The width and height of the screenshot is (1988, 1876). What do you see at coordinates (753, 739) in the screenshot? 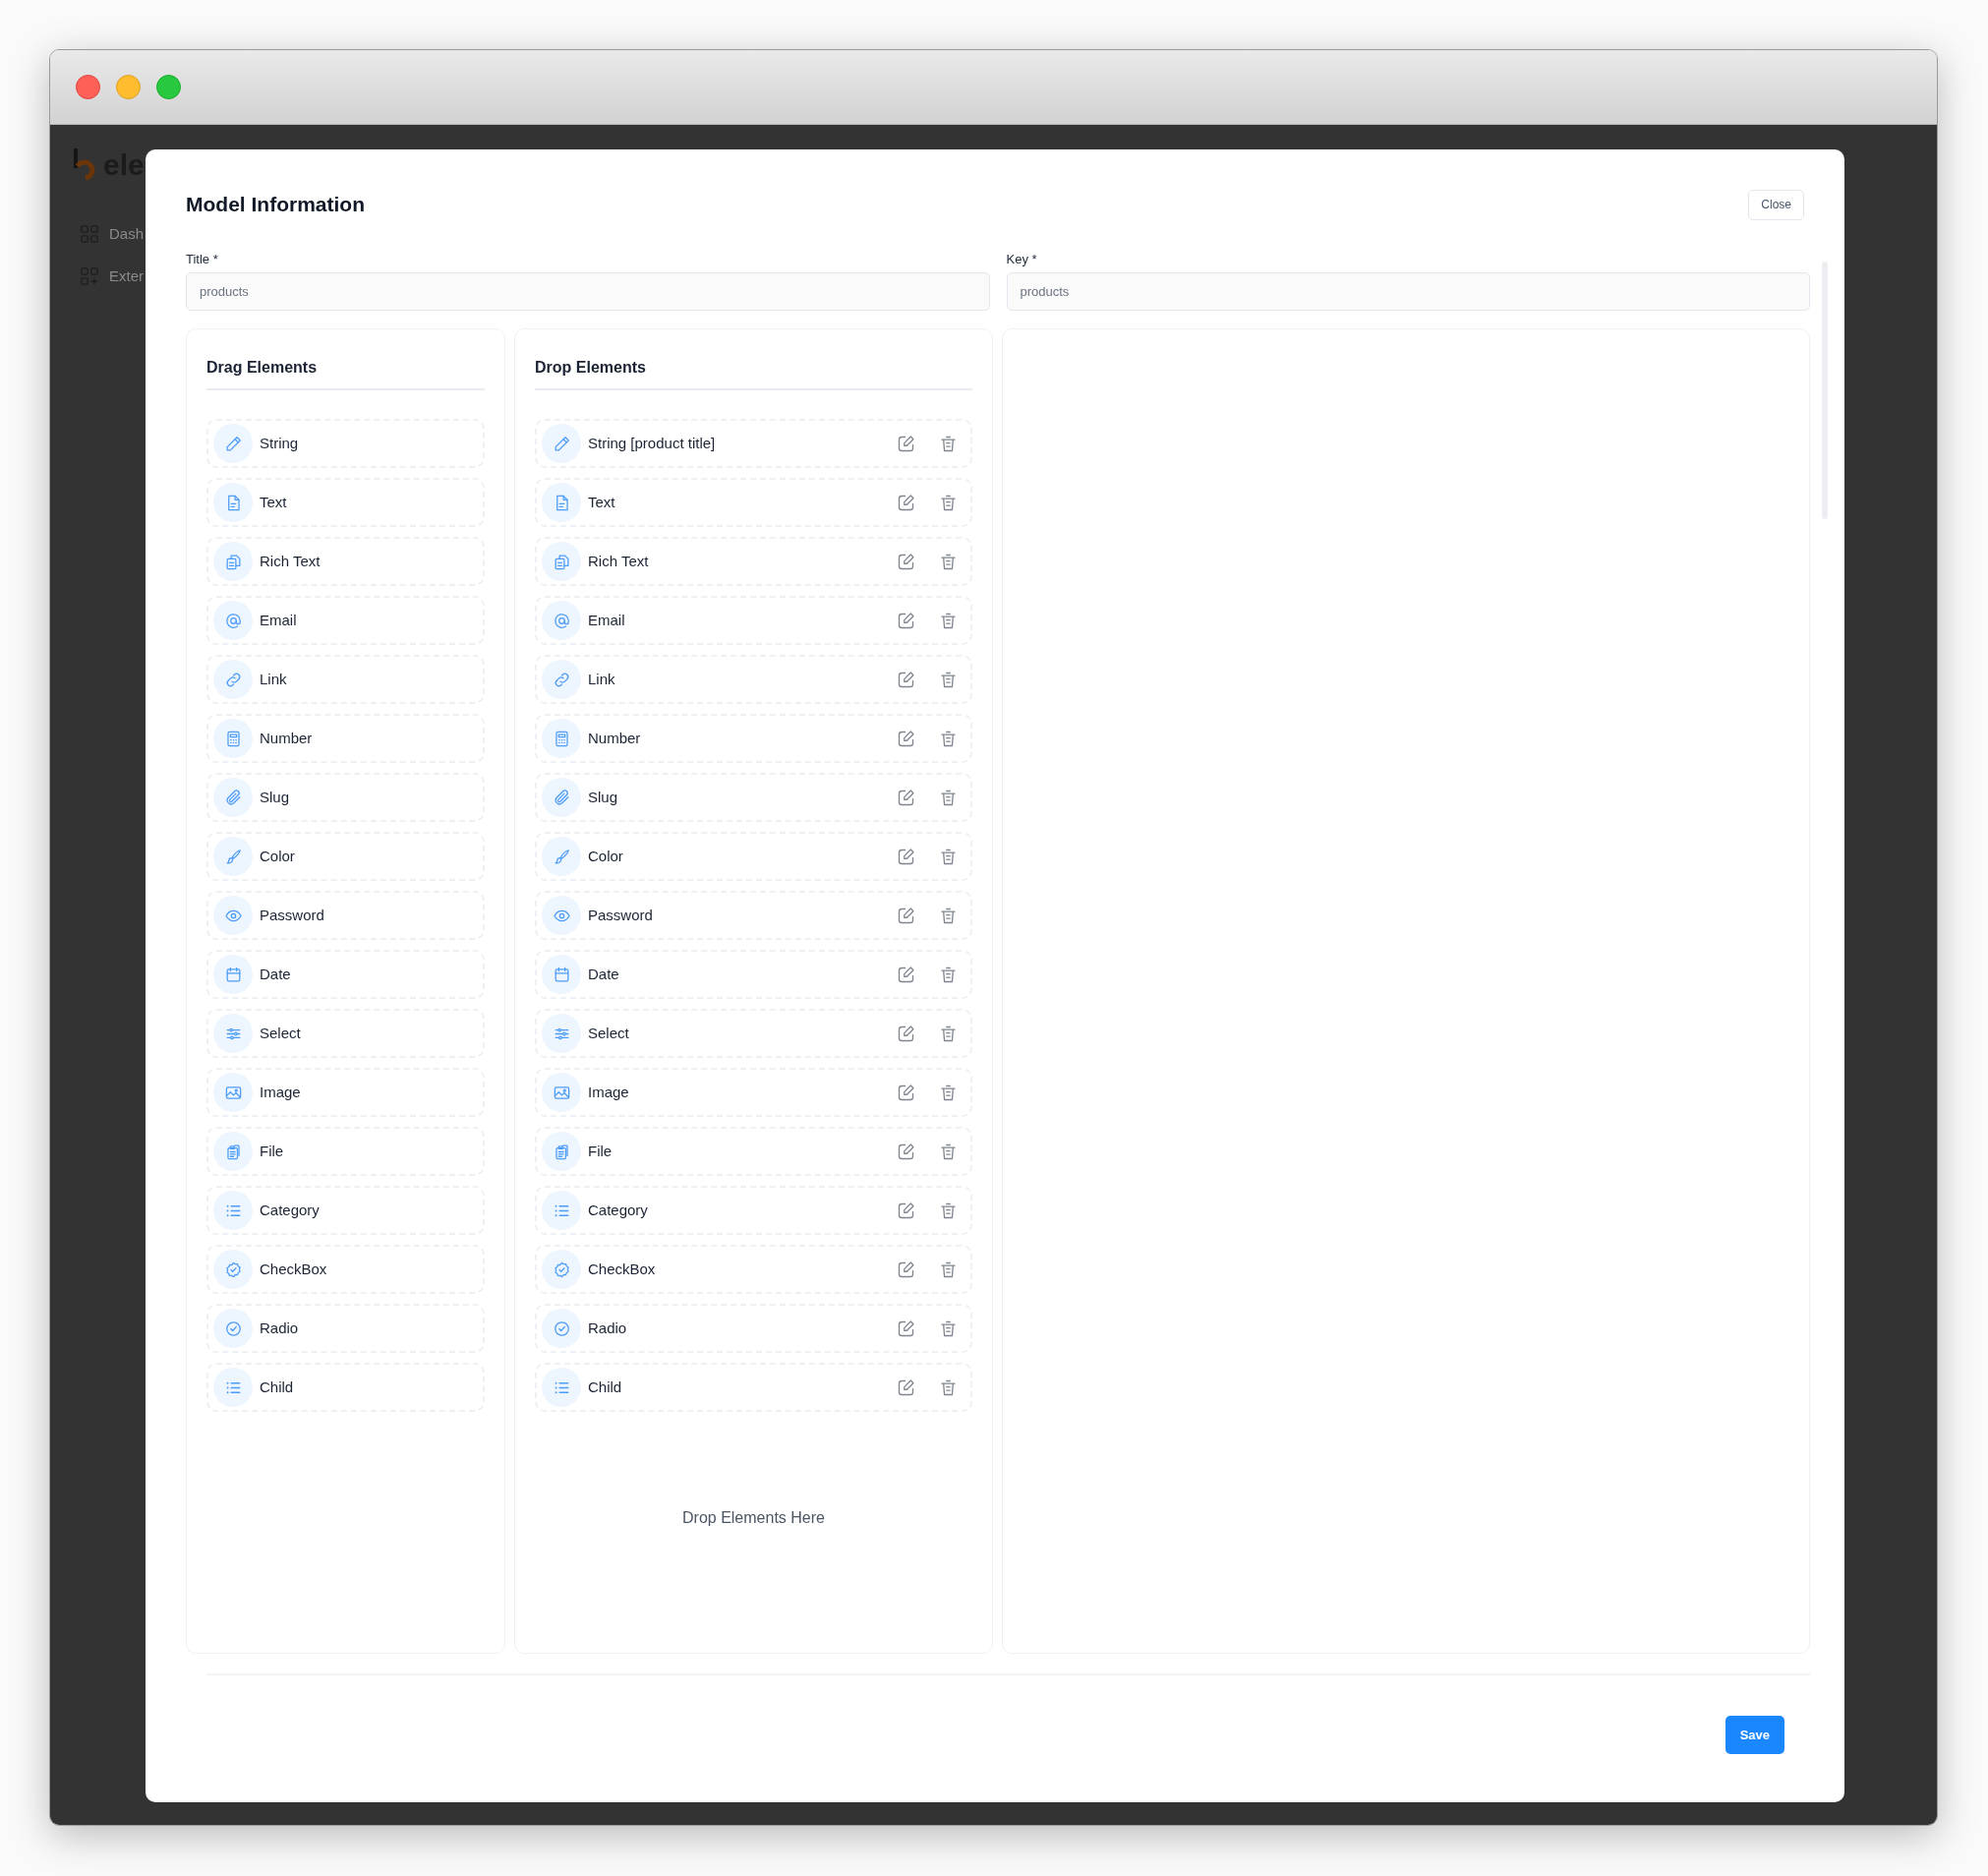
I see `field-row: Number` at bounding box center [753, 739].